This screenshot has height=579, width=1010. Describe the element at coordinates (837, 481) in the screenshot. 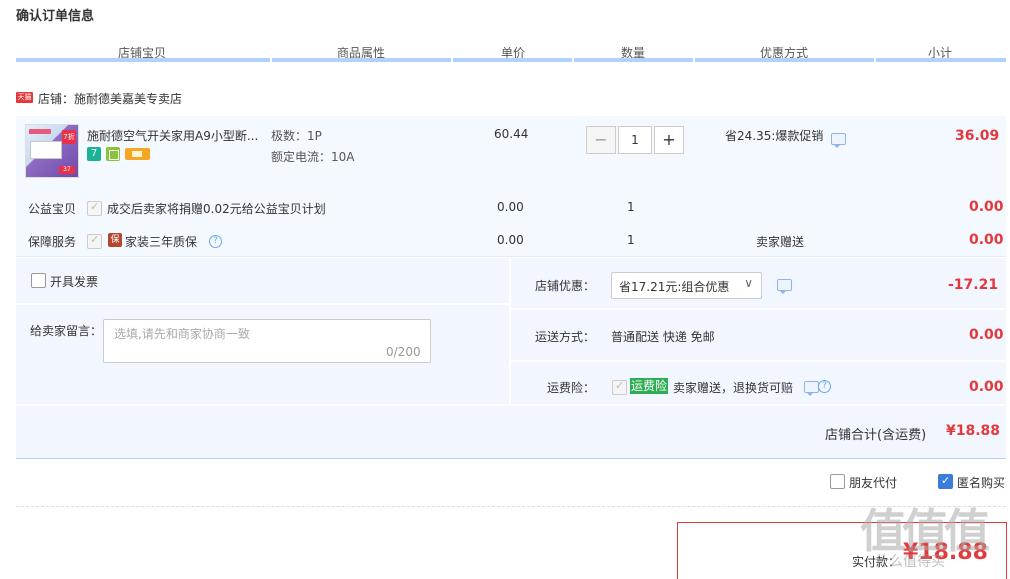

I see `friend-pay-checkbox` at that location.